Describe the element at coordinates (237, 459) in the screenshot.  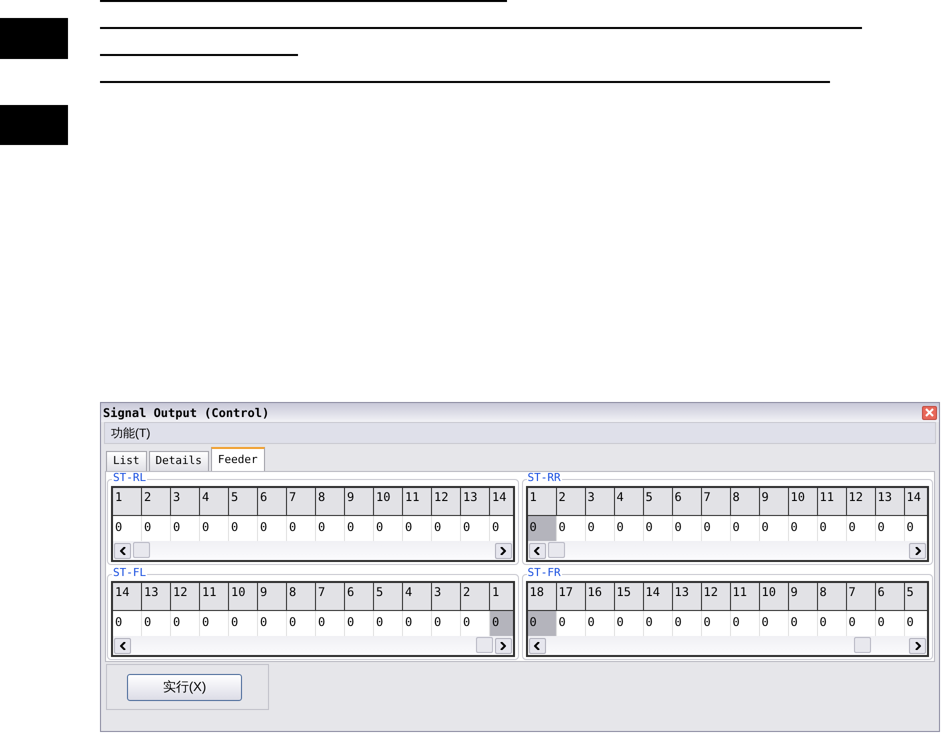
I see `tab: Feeder` at that location.